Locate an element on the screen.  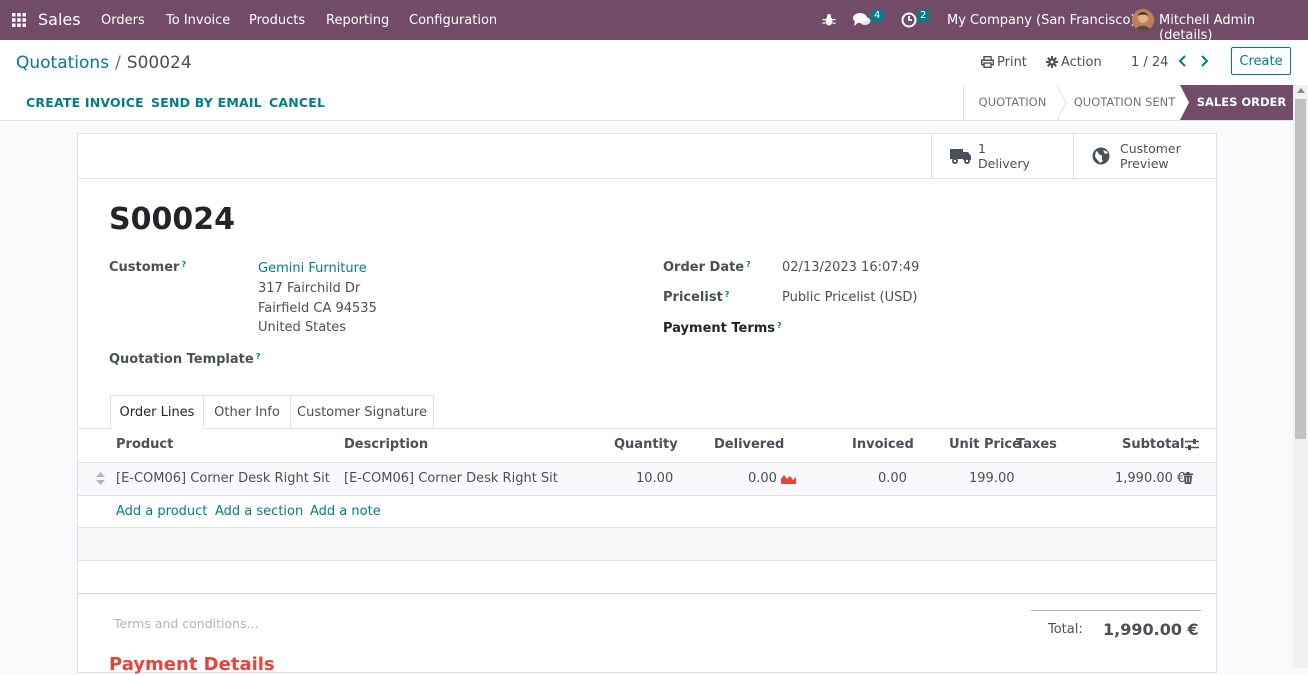
menu-reporting: Reporting is located at coordinates (357, 20).